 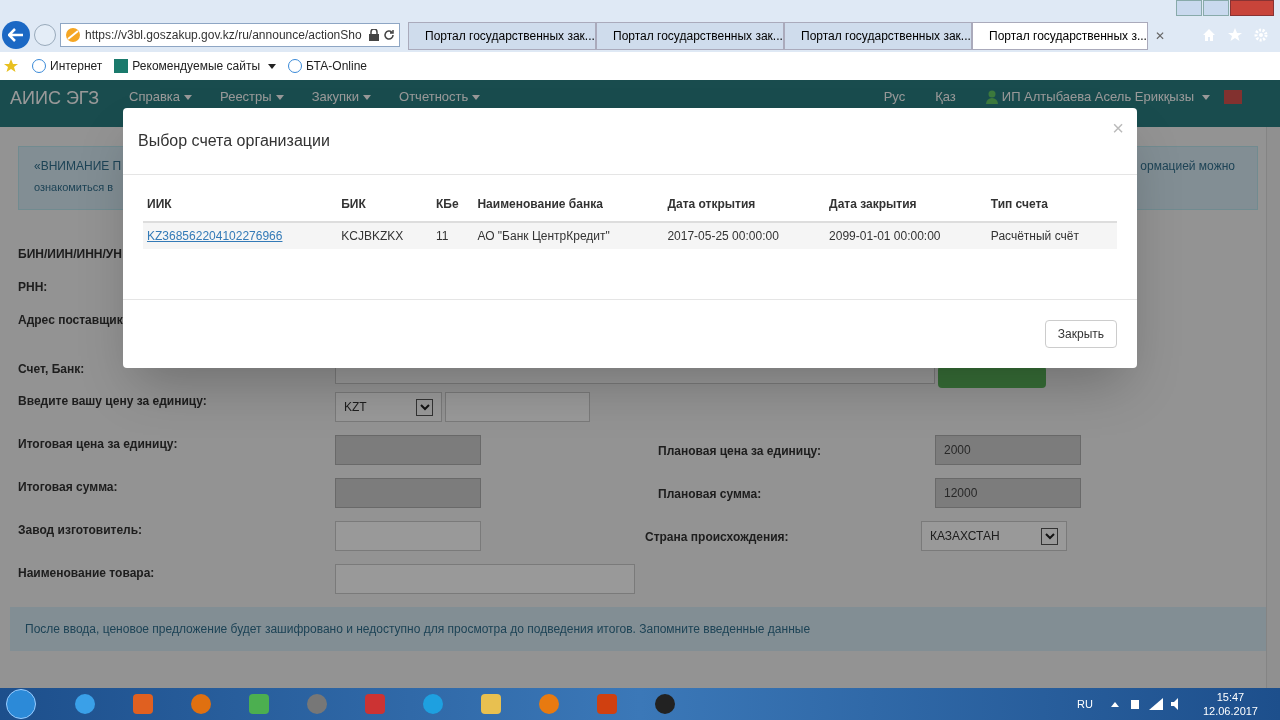 I want to click on column-header: КБе, so click(x=453, y=208).